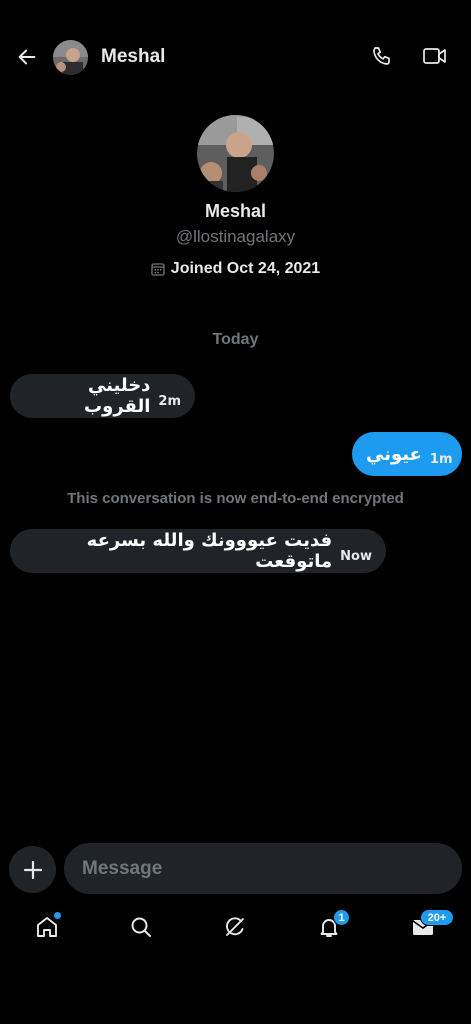 This screenshot has height=1024, width=471. What do you see at coordinates (235, 236) in the screenshot?
I see `profile-handle: @llostinagalaxy` at bounding box center [235, 236].